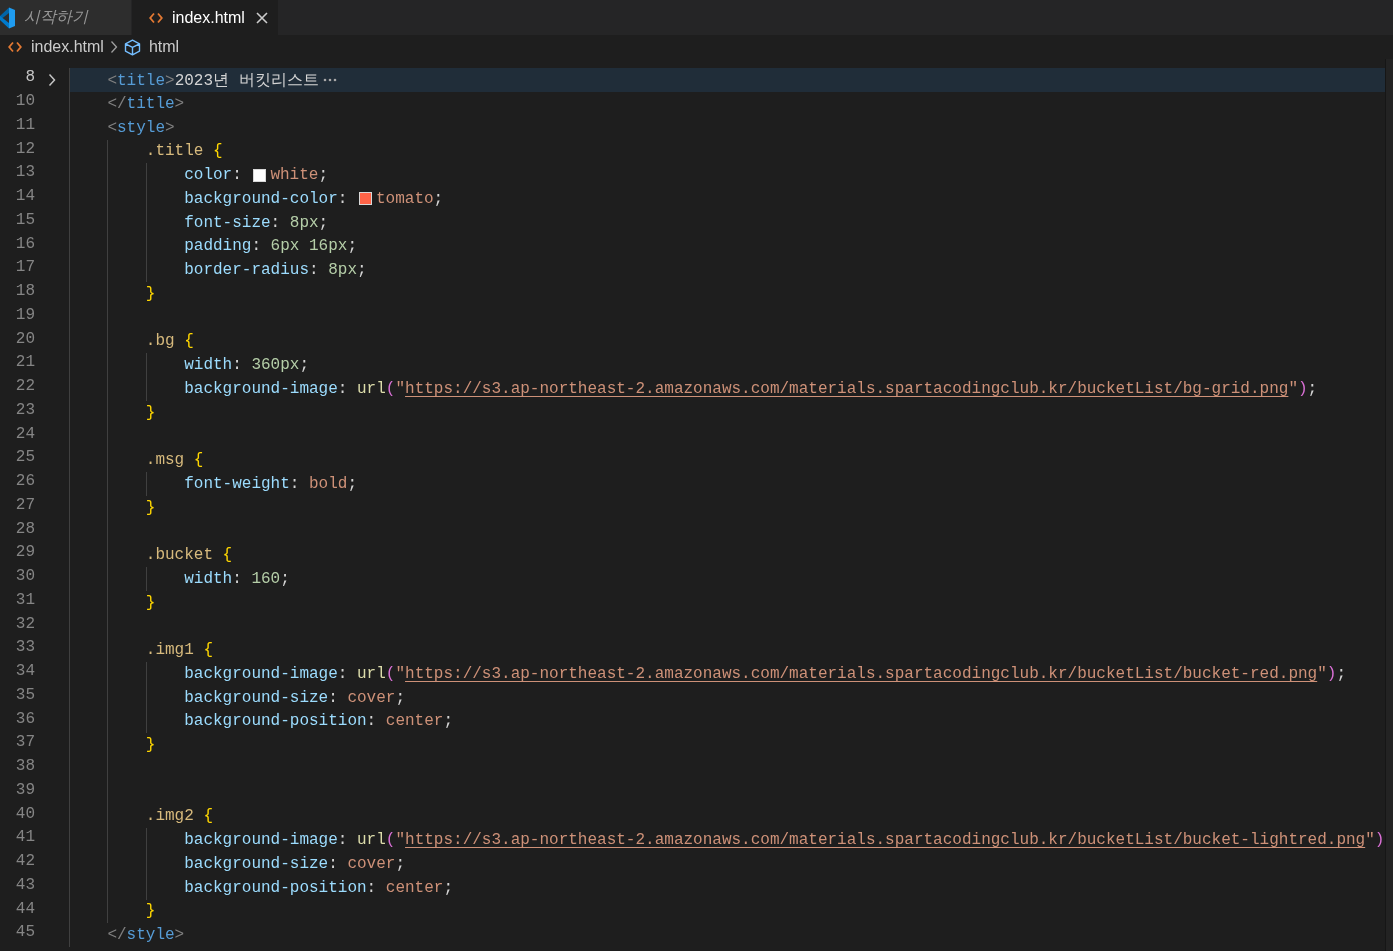 This screenshot has width=1393, height=951. What do you see at coordinates (169, 341) in the screenshot?
I see `code-text: .bg {` at bounding box center [169, 341].